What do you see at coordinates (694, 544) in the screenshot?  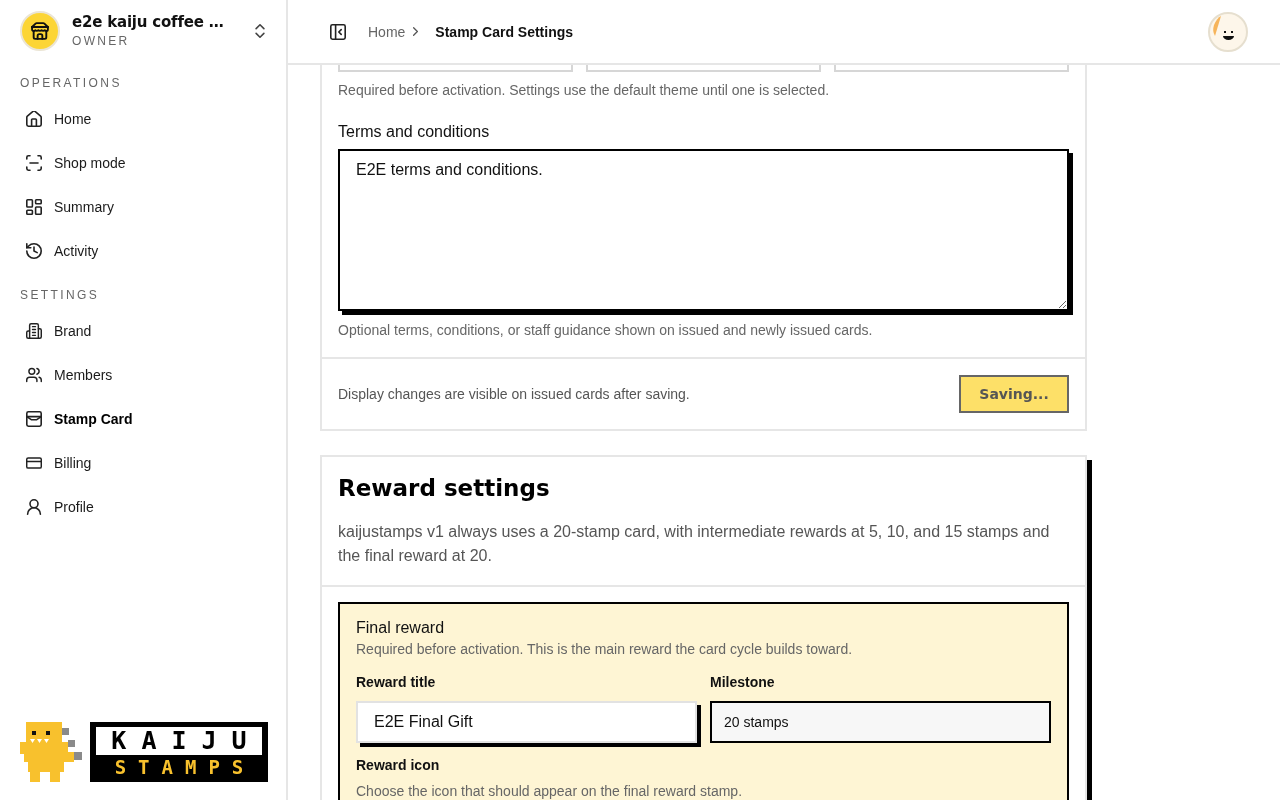 I see `section-description: kaijustamps v1 always uses a 20-stamp card, with intermediate rewards at 5, 10, and 15 stamps and the final reward at 20.` at bounding box center [694, 544].